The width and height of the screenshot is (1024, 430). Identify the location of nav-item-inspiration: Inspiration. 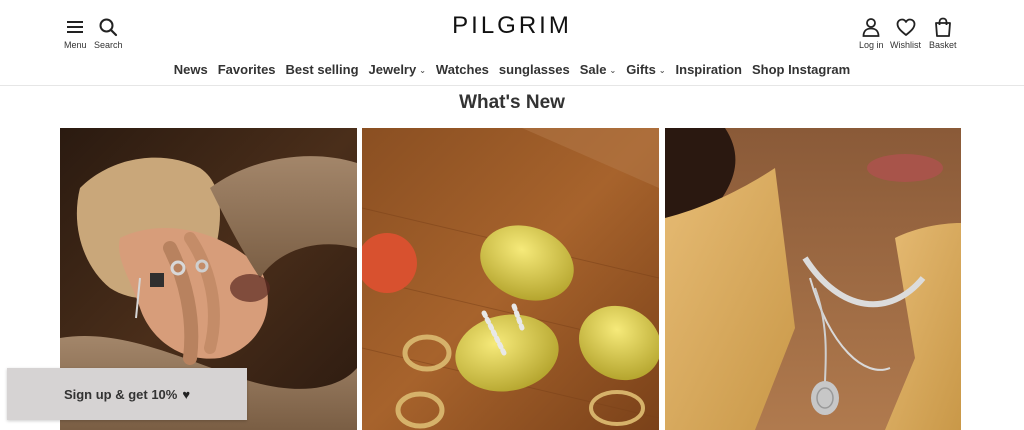
(709, 69).